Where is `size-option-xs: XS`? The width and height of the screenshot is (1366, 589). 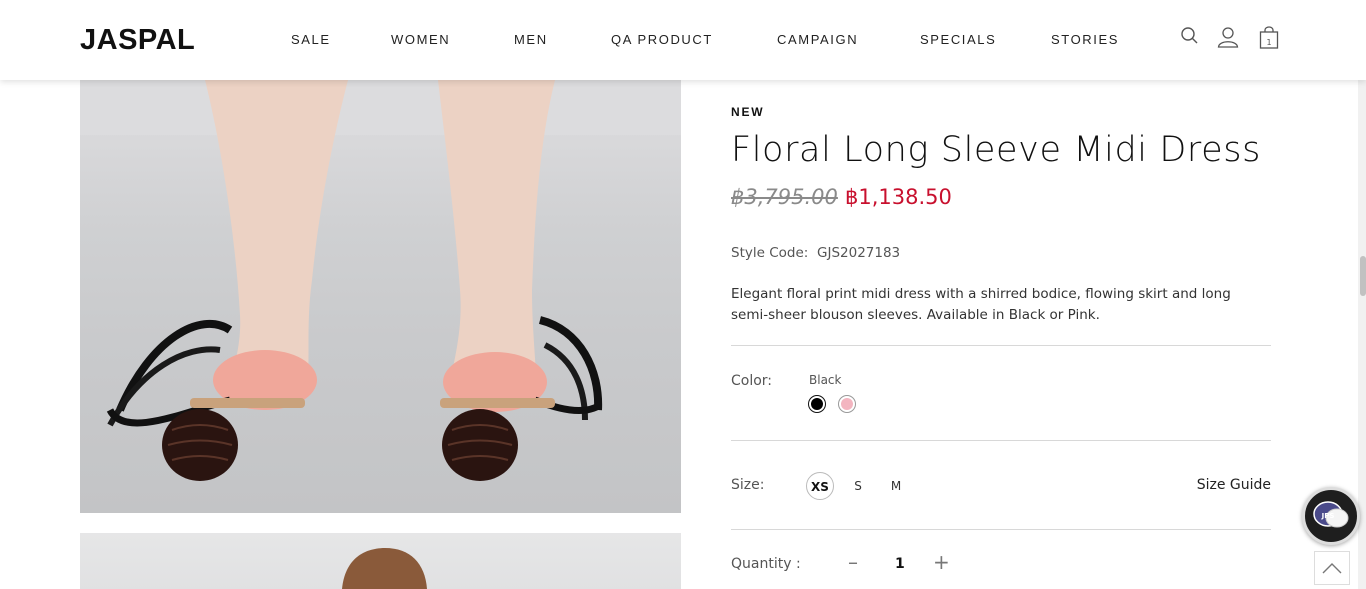 size-option-xs: XS is located at coordinates (820, 486).